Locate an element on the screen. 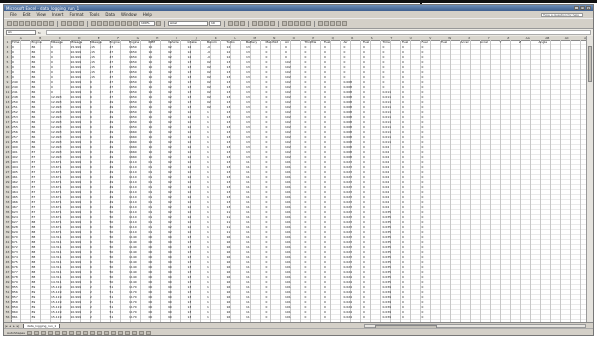 This screenshot has width=597, height=339. header-cell: Turbo is located at coordinates (231, 42).